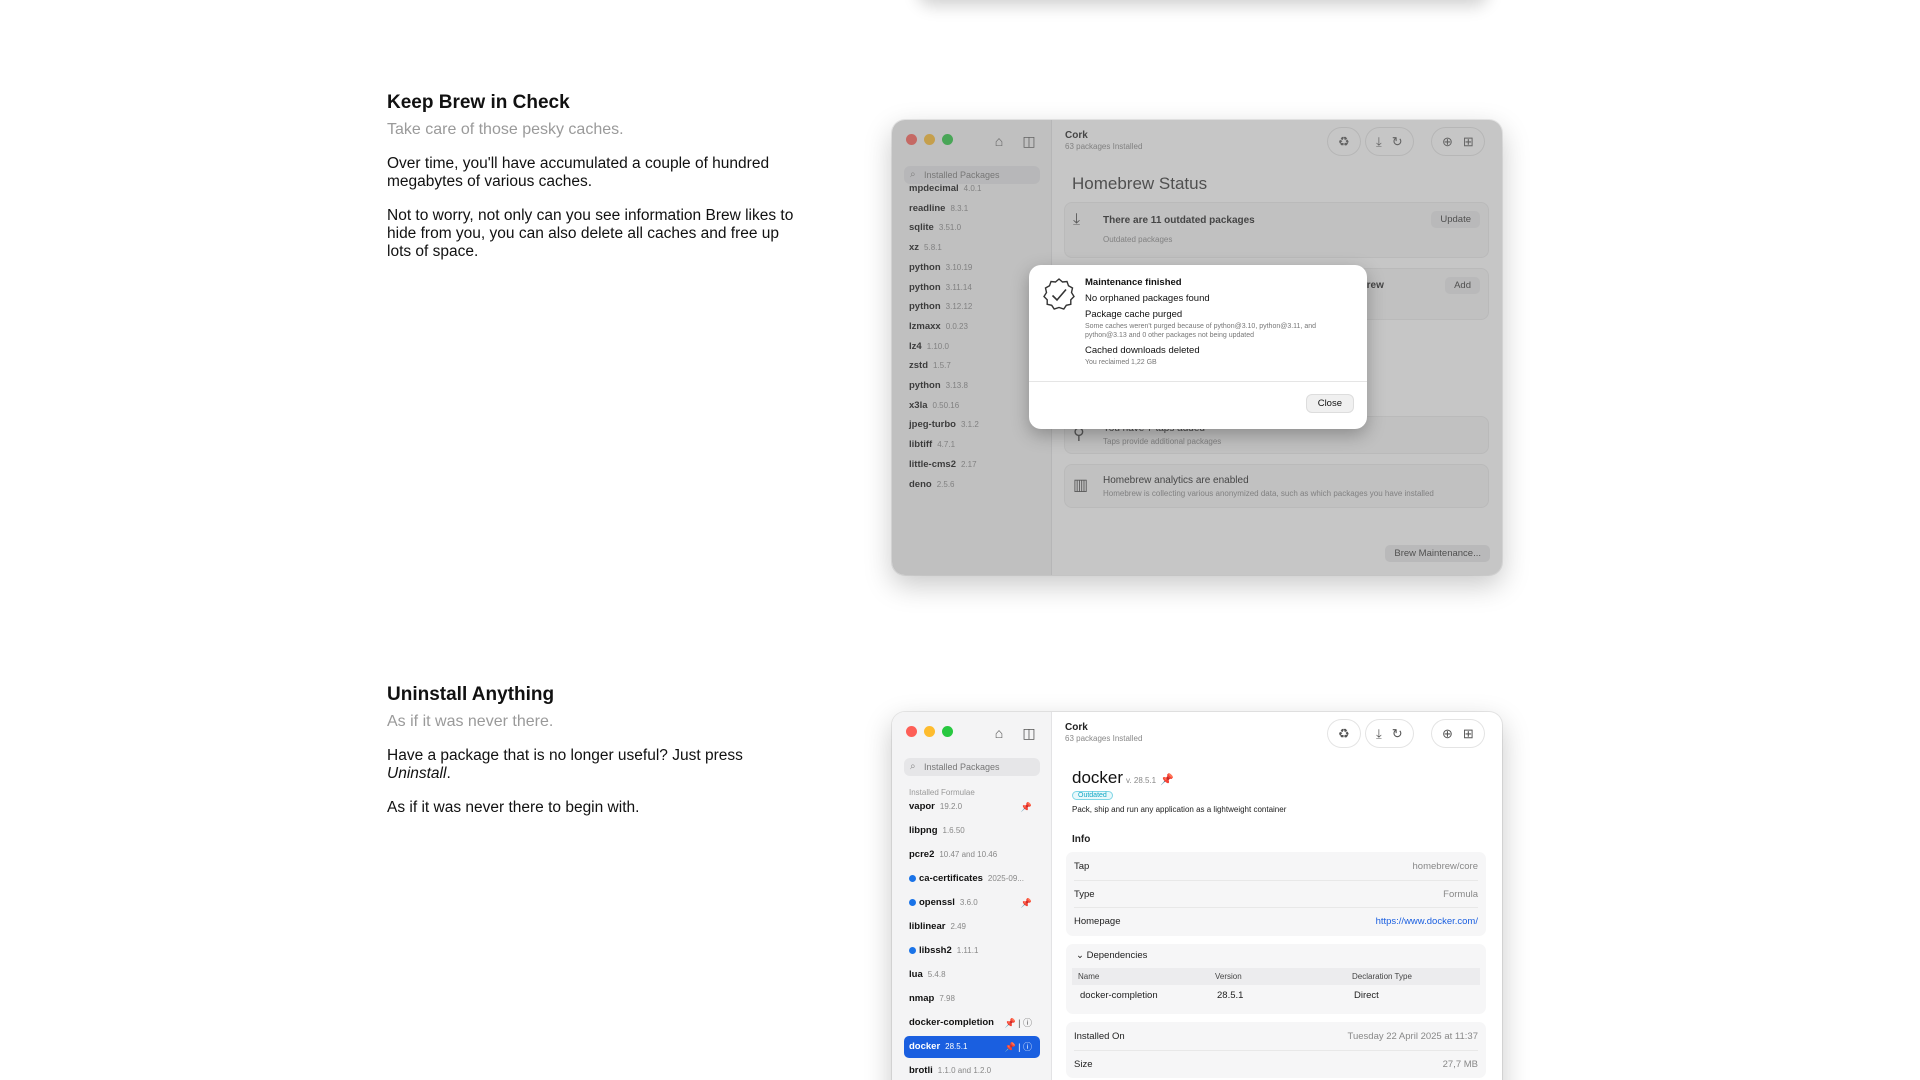 This screenshot has height=1080, width=1920. I want to click on homepage-row: Homepage https://www.docker.com/, so click(1276, 920).